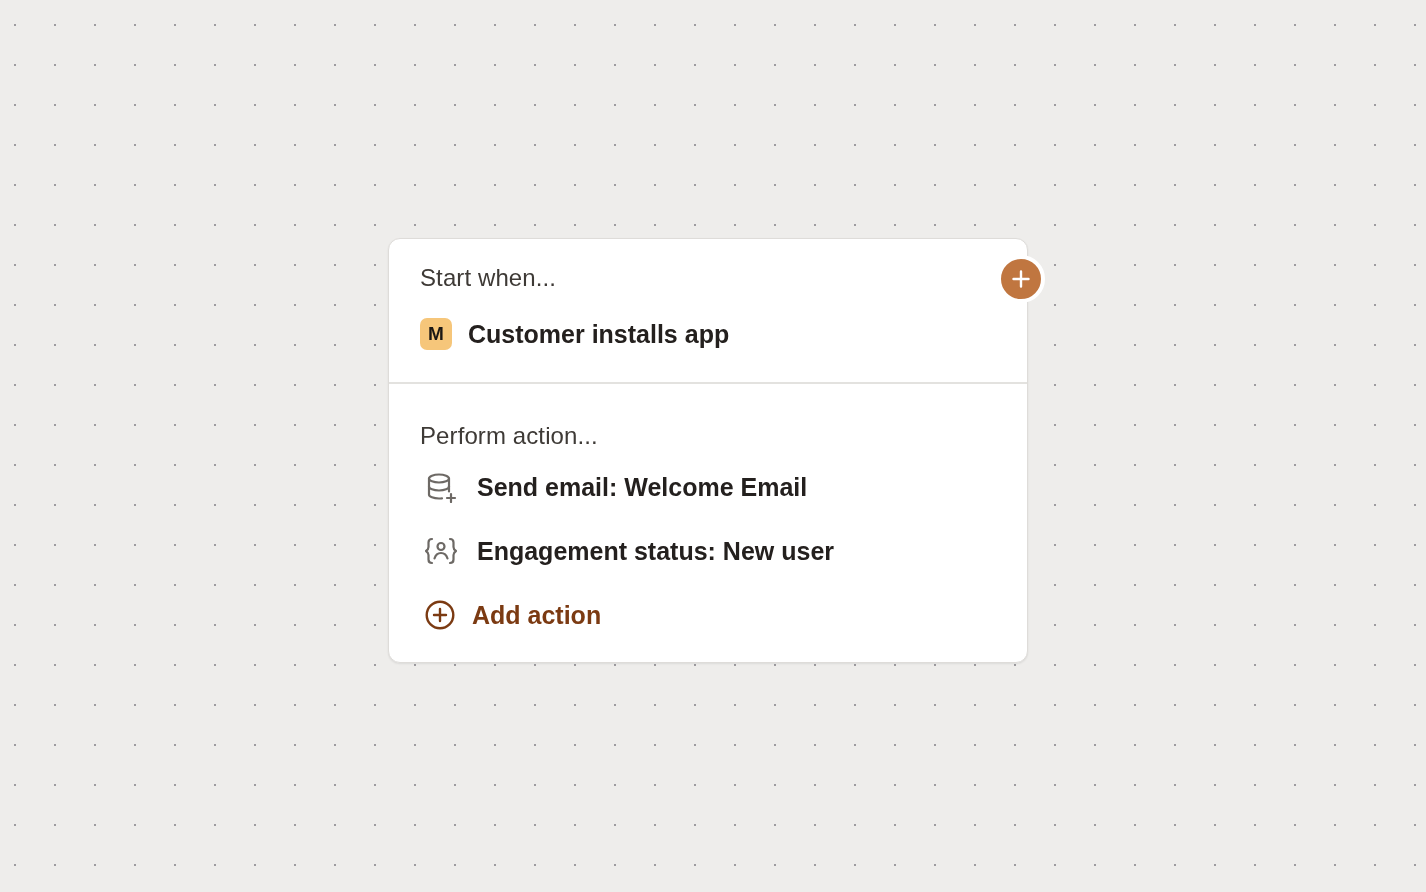 Image resolution: width=1426 pixels, height=892 pixels. What do you see at coordinates (440, 615) in the screenshot?
I see `plus-circle-icon` at bounding box center [440, 615].